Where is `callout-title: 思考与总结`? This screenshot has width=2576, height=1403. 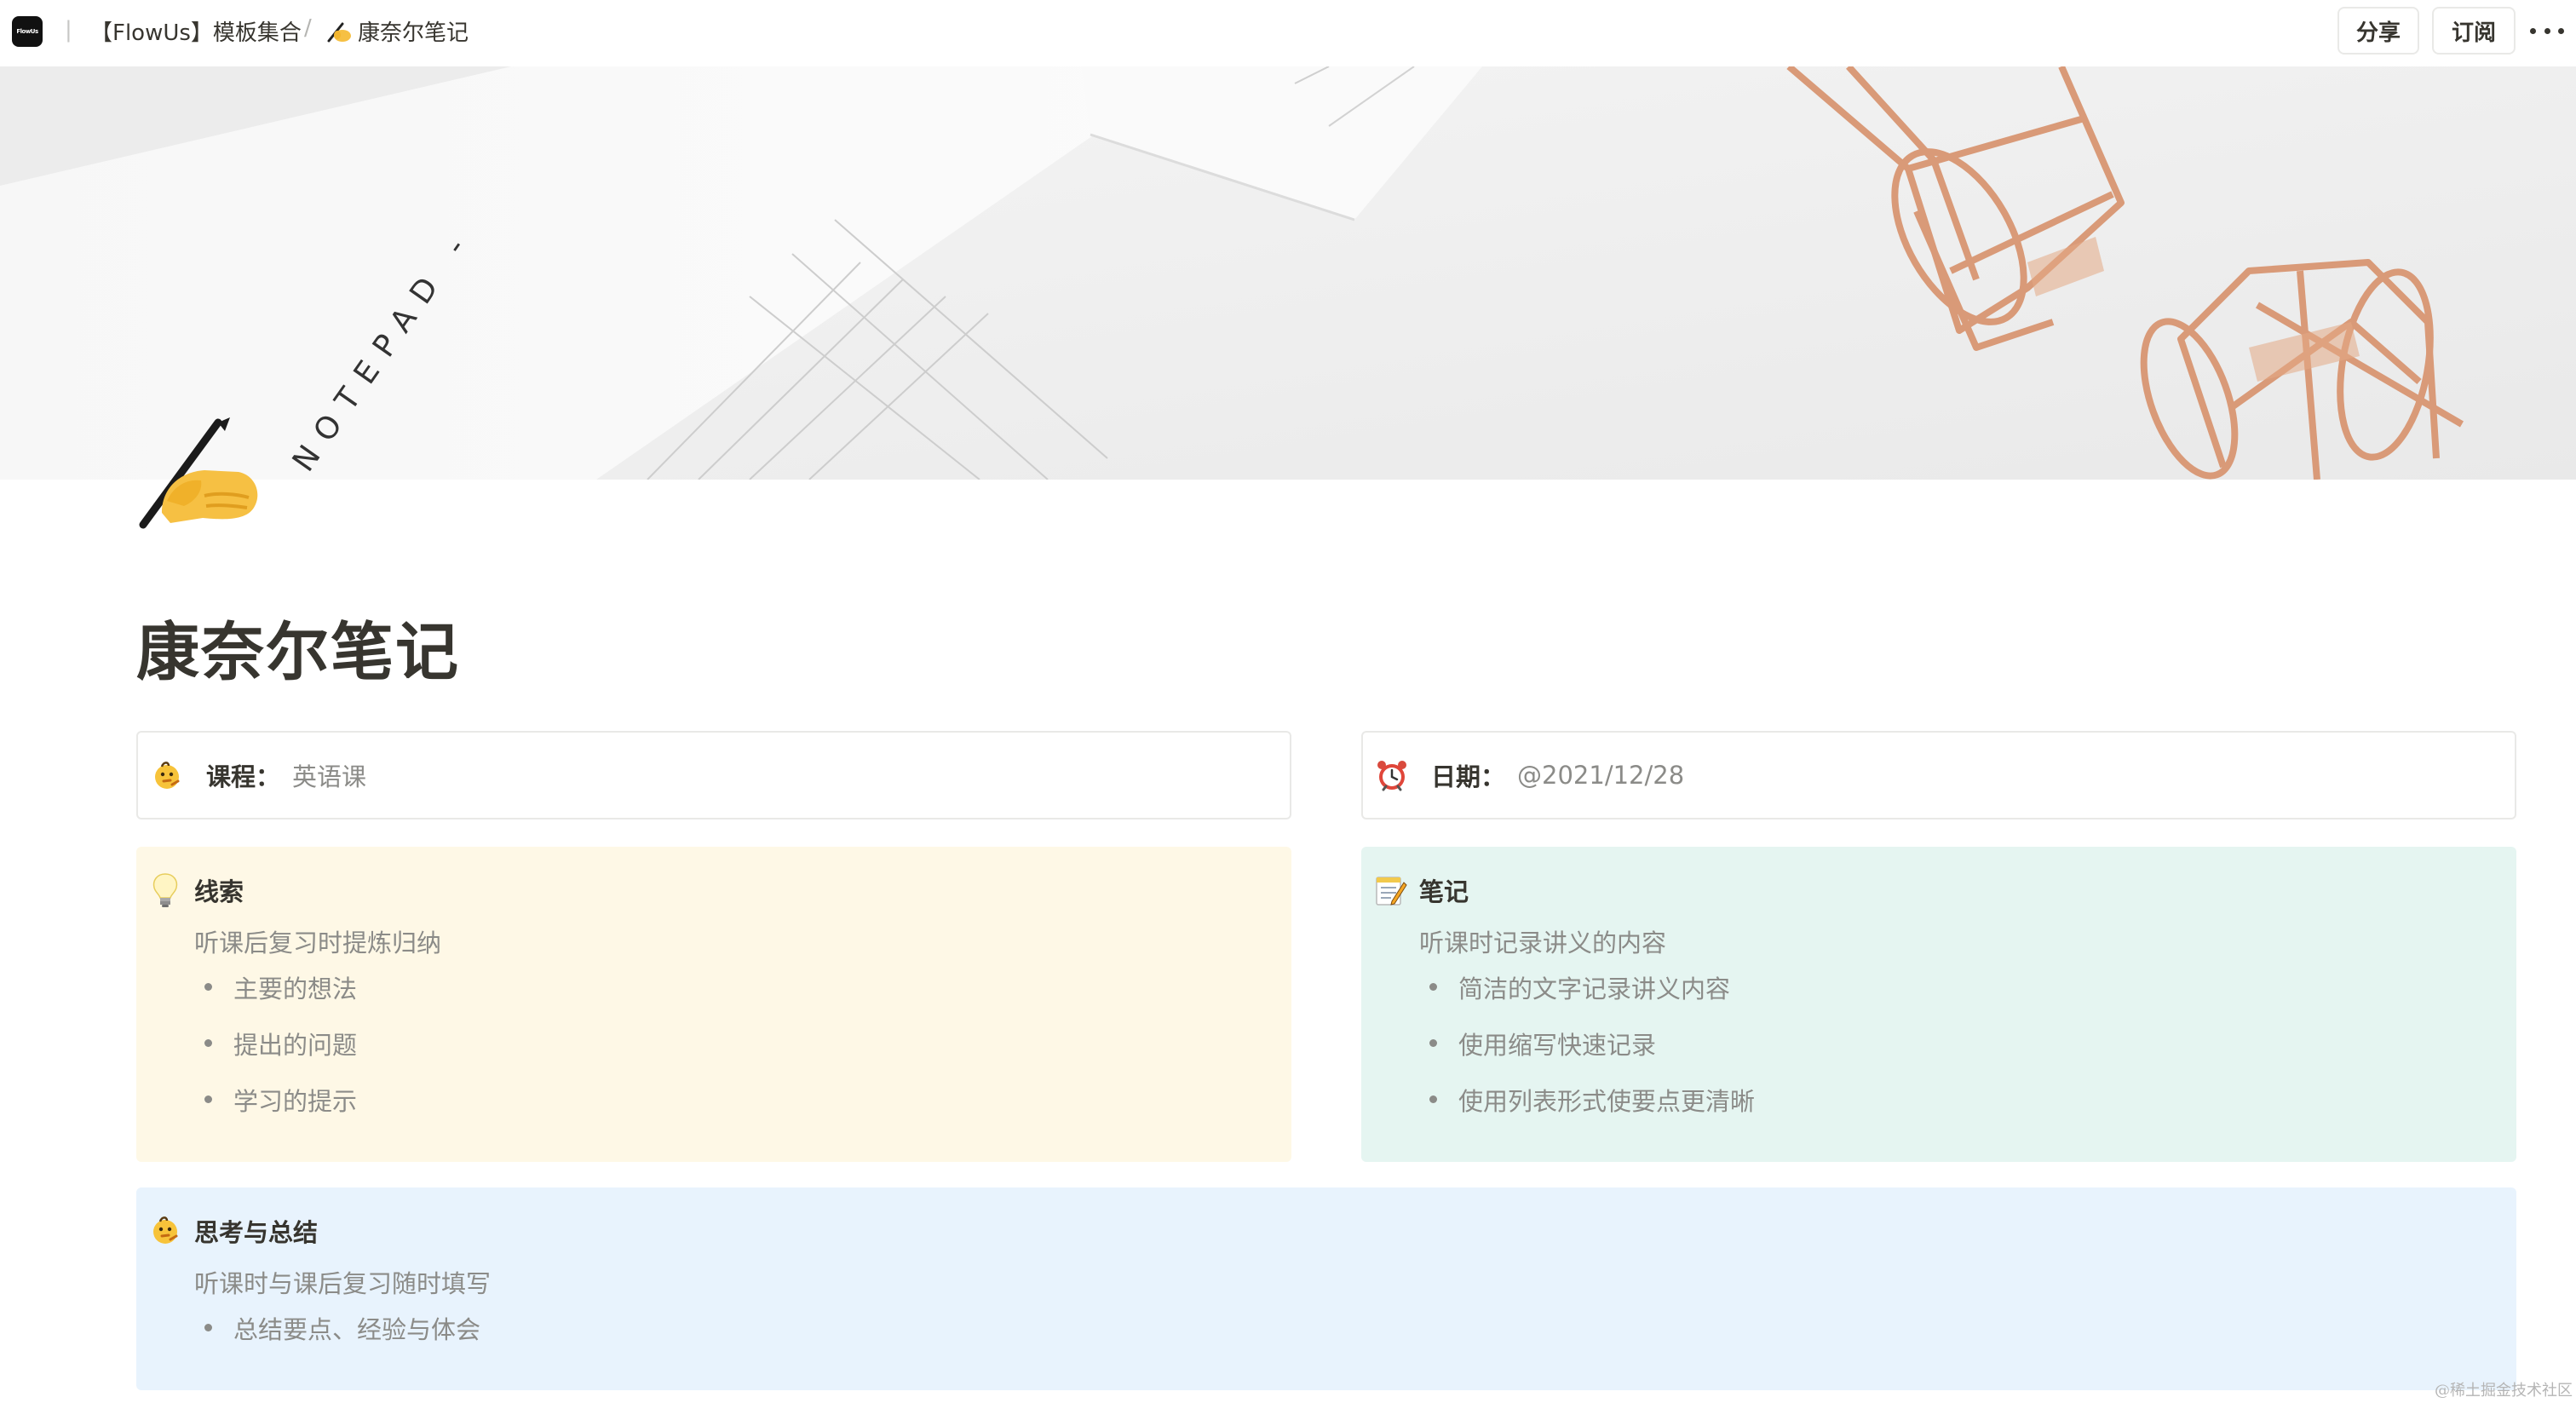
callout-title: 思考与总结 is located at coordinates (256, 1233).